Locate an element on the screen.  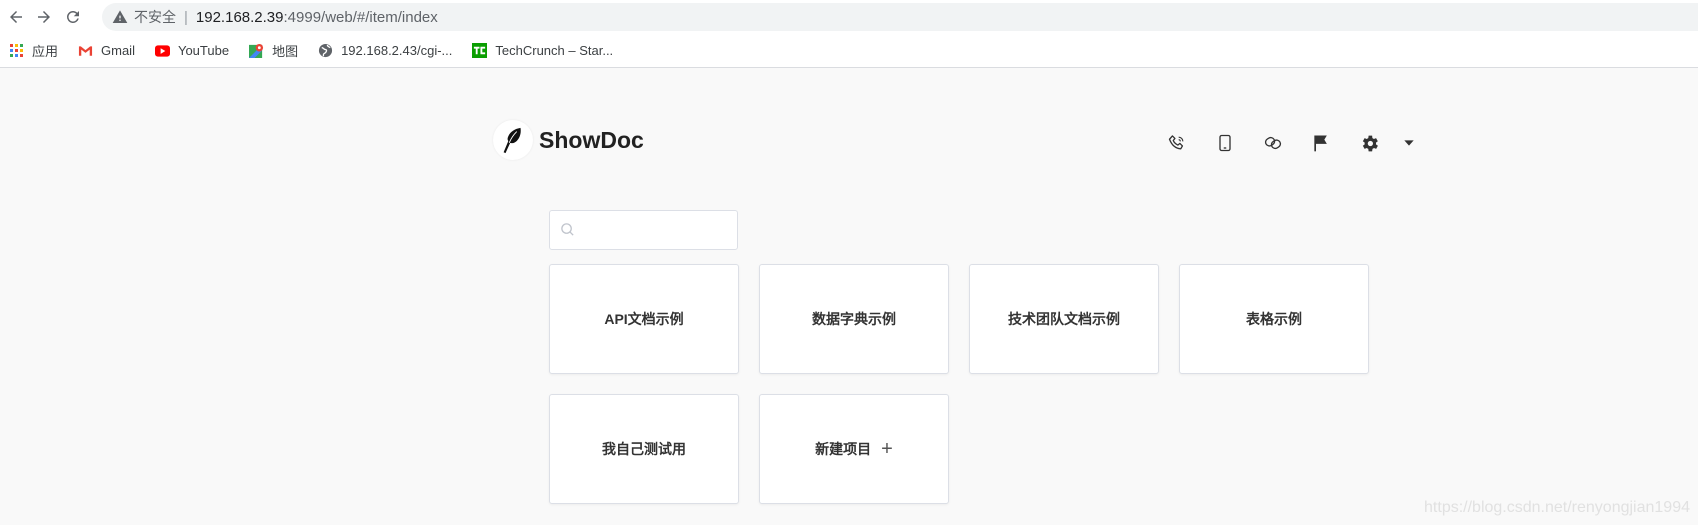
link-button is located at coordinates (1273, 143).